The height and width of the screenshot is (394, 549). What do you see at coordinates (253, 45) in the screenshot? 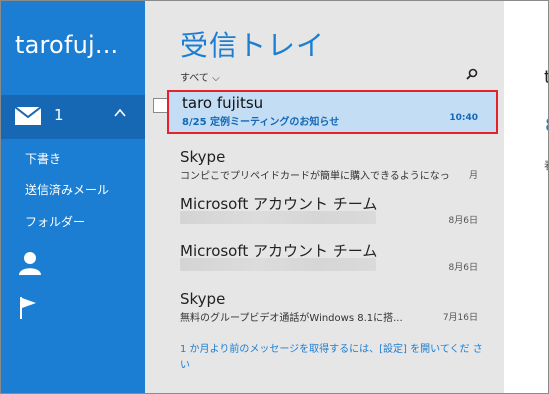
I see `folder-title: 受信トレイ` at bounding box center [253, 45].